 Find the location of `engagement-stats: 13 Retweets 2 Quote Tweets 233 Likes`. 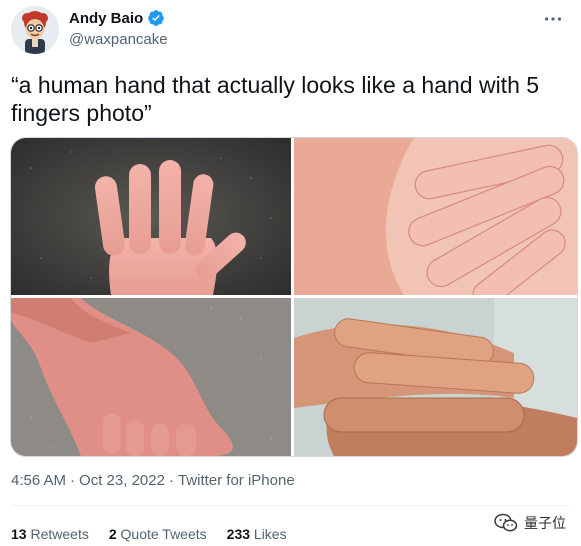

engagement-stats: 13 Retweets 2 Quote Tweets 233 Likes is located at coordinates (149, 534).